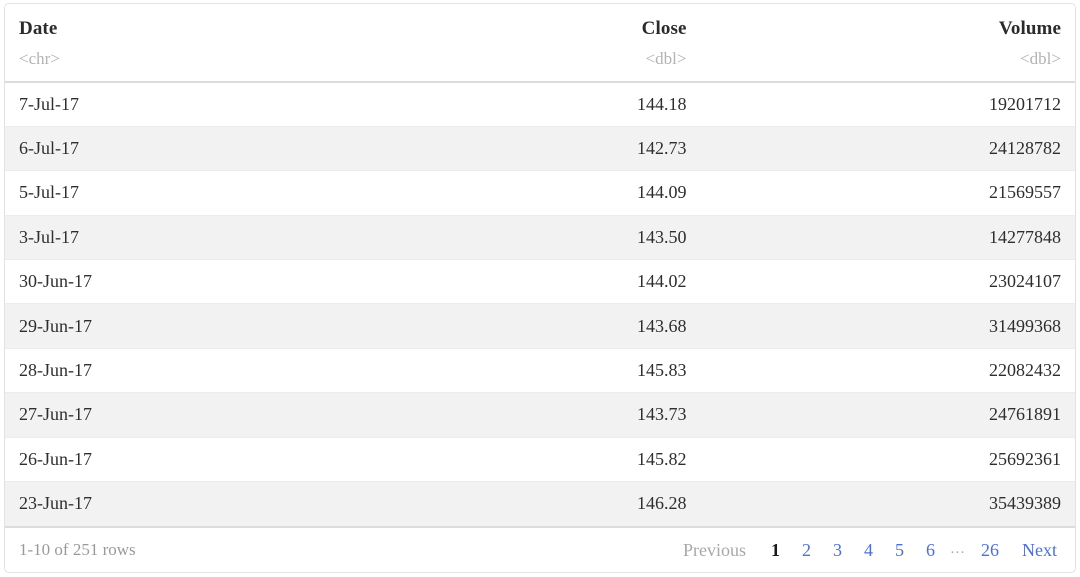  What do you see at coordinates (887, 148) in the screenshot?
I see `cell-volume: 24128782` at bounding box center [887, 148].